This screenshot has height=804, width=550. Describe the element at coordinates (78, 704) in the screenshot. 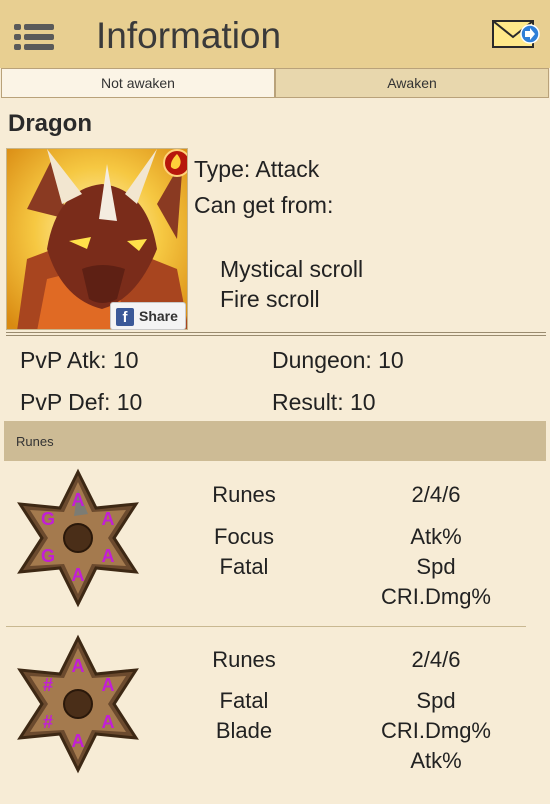

I see `rune-star-icon: A A A A # #` at that location.